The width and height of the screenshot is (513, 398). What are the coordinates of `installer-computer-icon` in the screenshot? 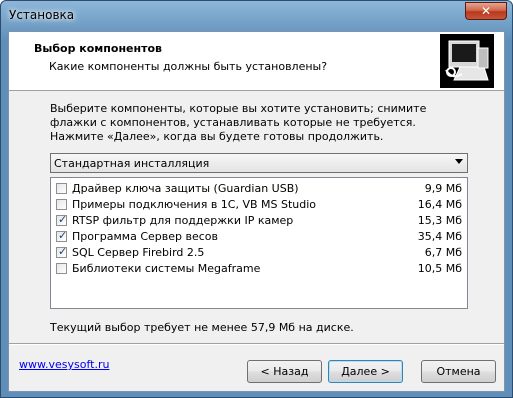 It's located at (467, 61).